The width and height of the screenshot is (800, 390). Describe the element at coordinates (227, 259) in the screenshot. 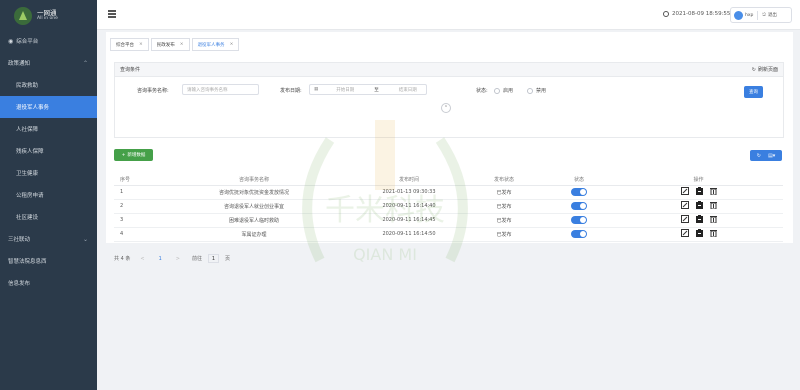

I see `page-unit: 页` at that location.